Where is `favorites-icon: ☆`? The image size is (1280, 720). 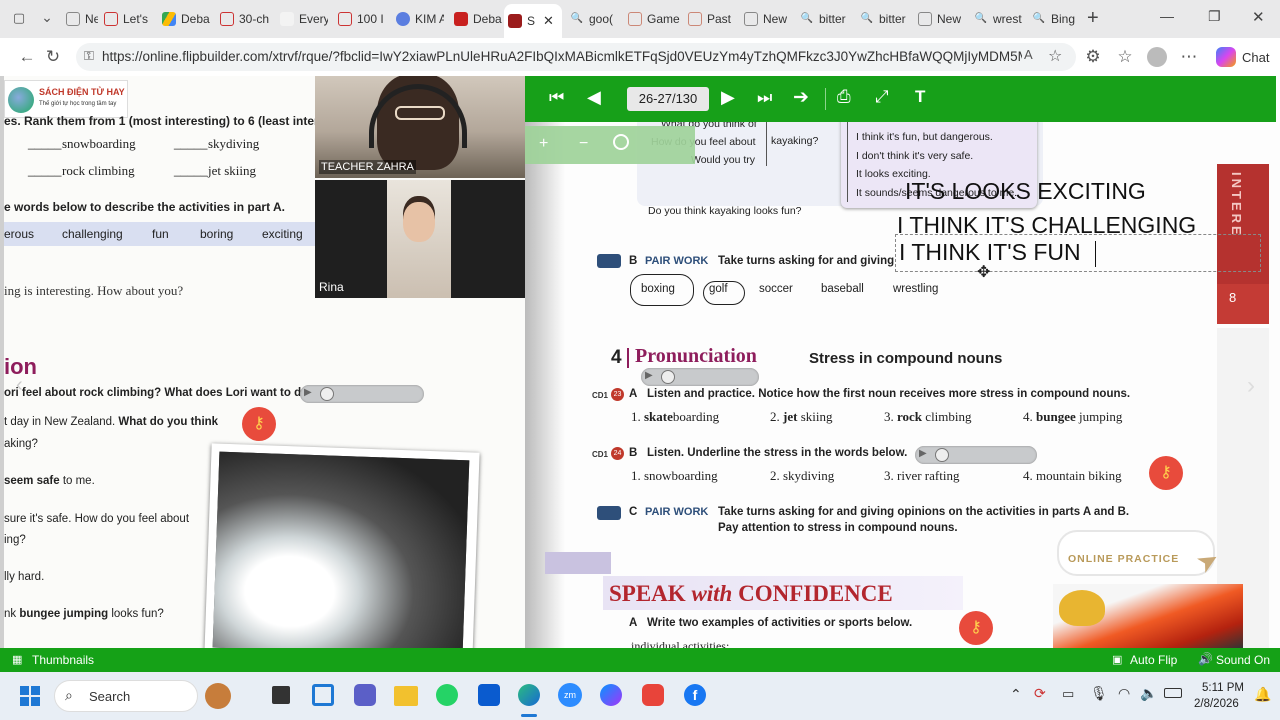 favorites-icon: ☆ is located at coordinates (1125, 57).